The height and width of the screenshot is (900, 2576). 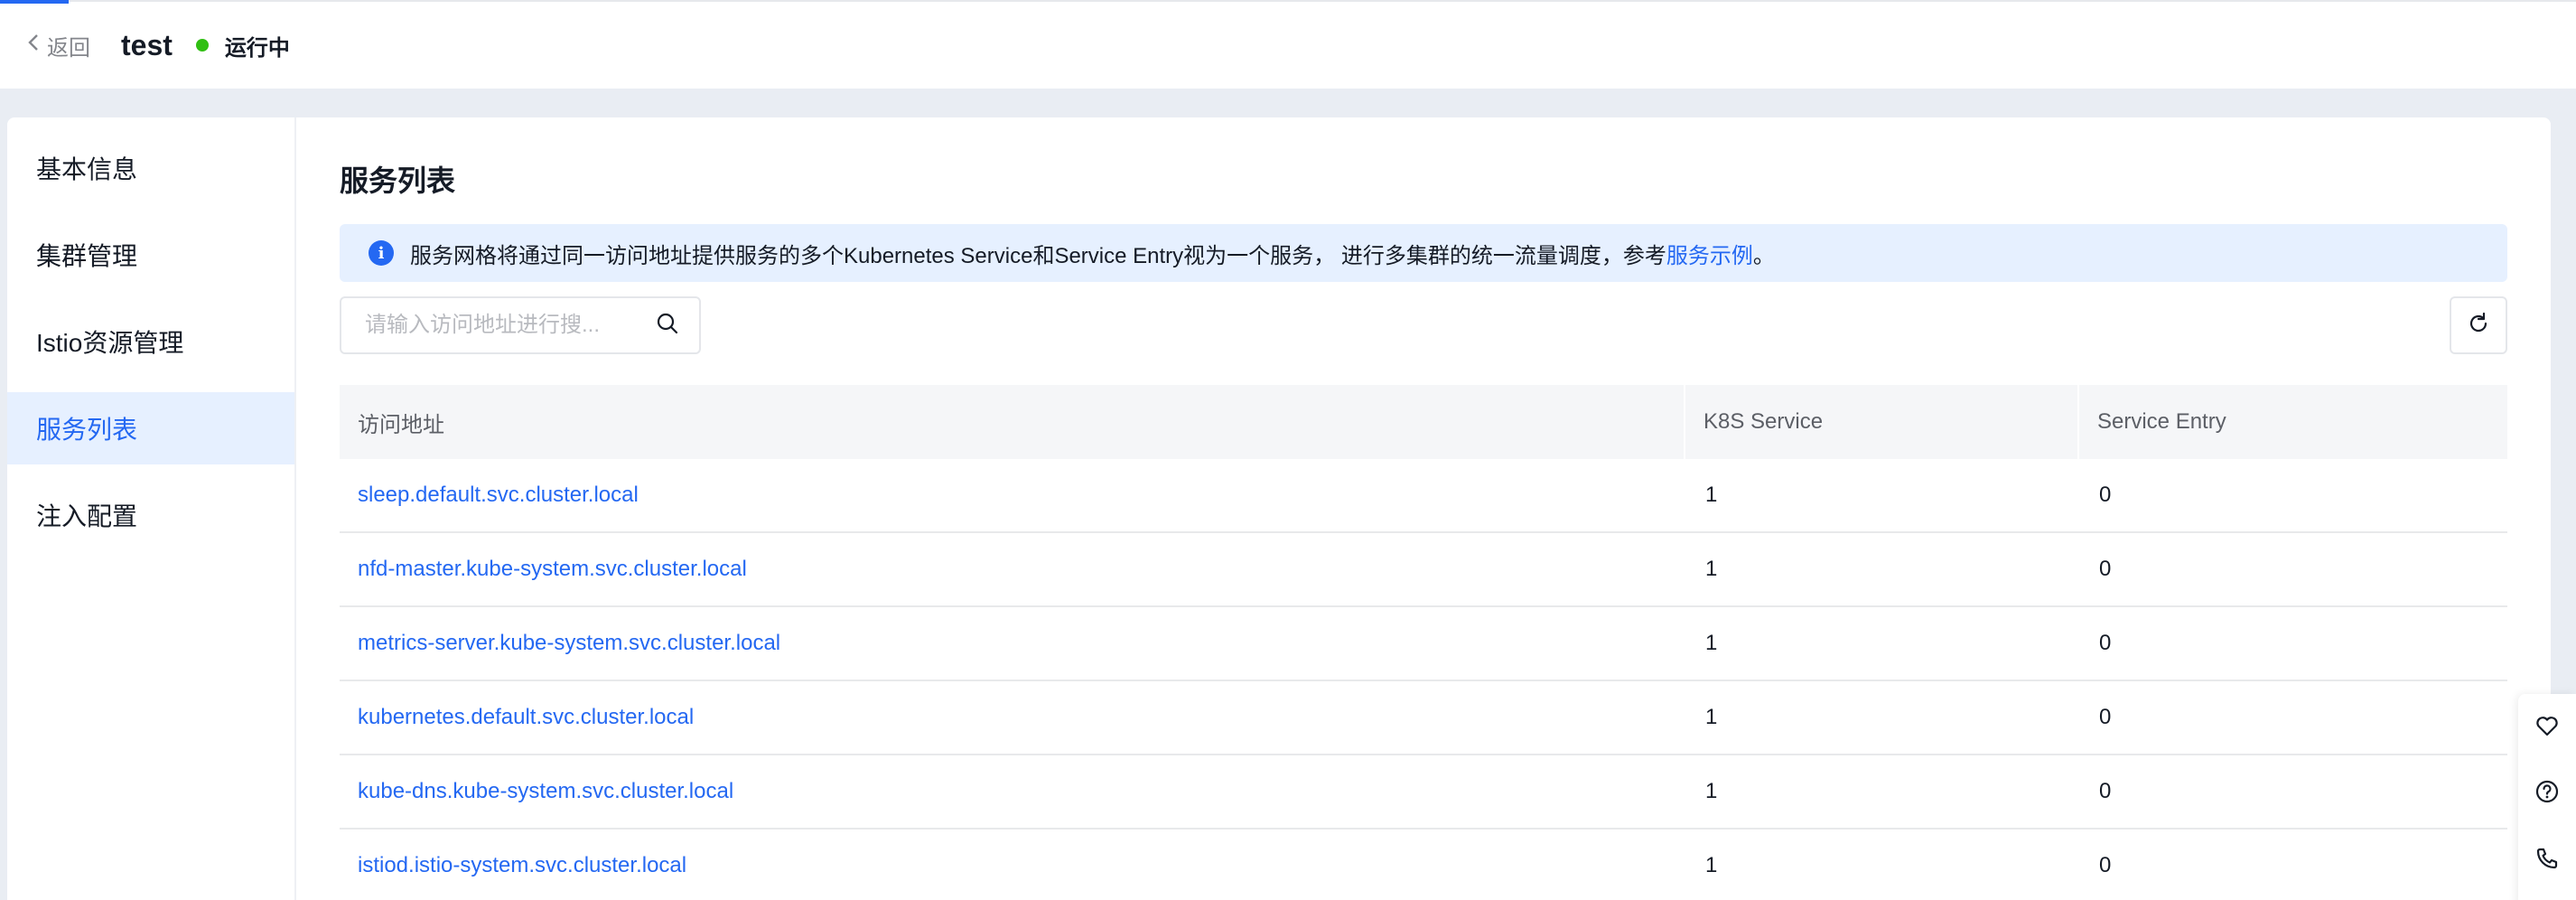 I want to click on sidebar: 基本信息 集群管理 Istio资源管理 服务列表 注入配置, so click(x=151, y=508).